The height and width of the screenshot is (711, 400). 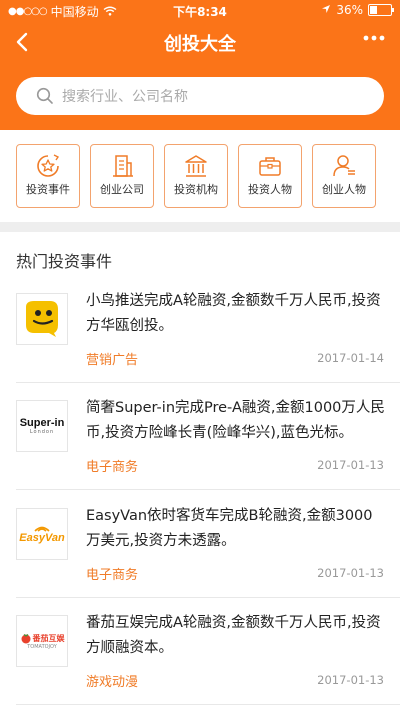 I want to click on more-button, so click(x=374, y=41).